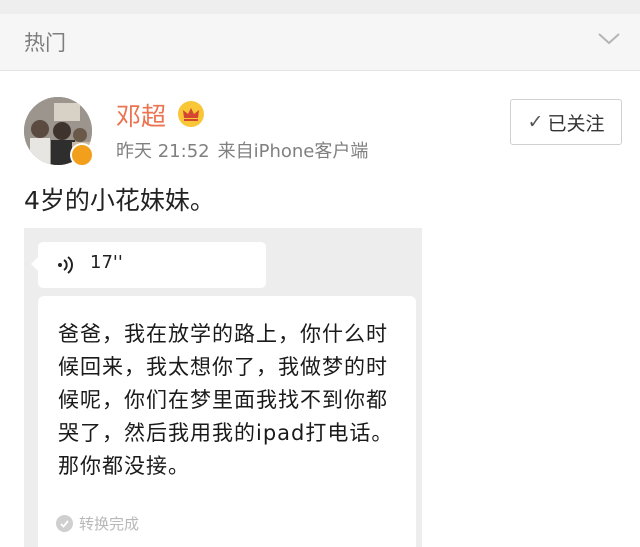 Image resolution: width=640 pixels, height=547 pixels. I want to click on conversion-status: 转换完成, so click(97, 523).